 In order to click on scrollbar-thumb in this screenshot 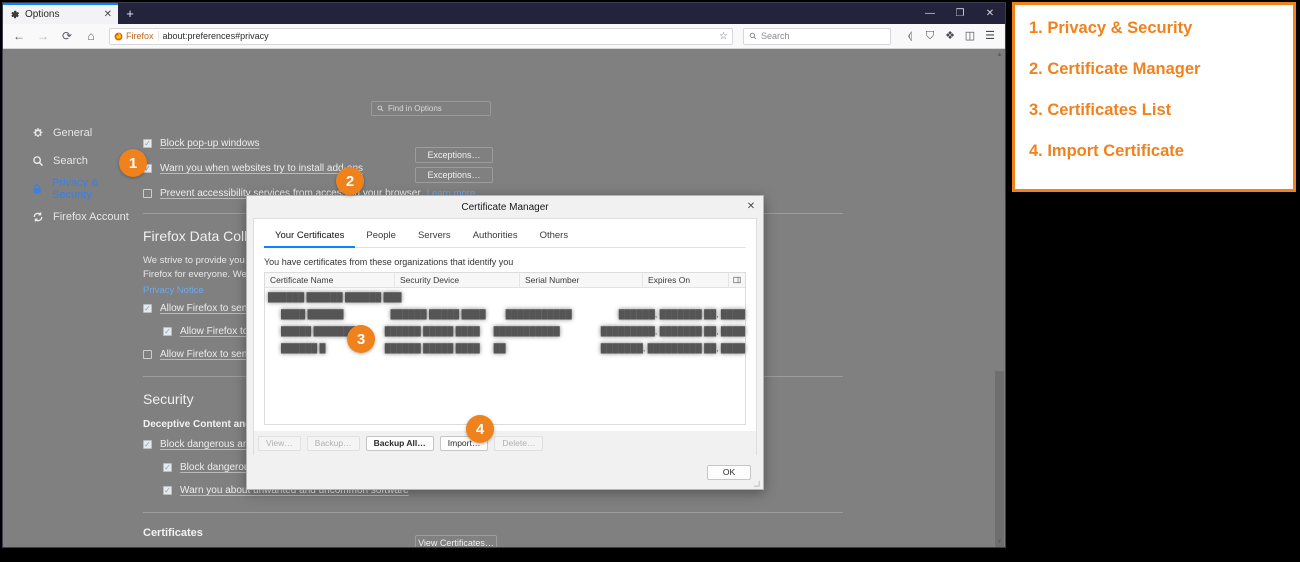, I will do `click(999, 459)`.